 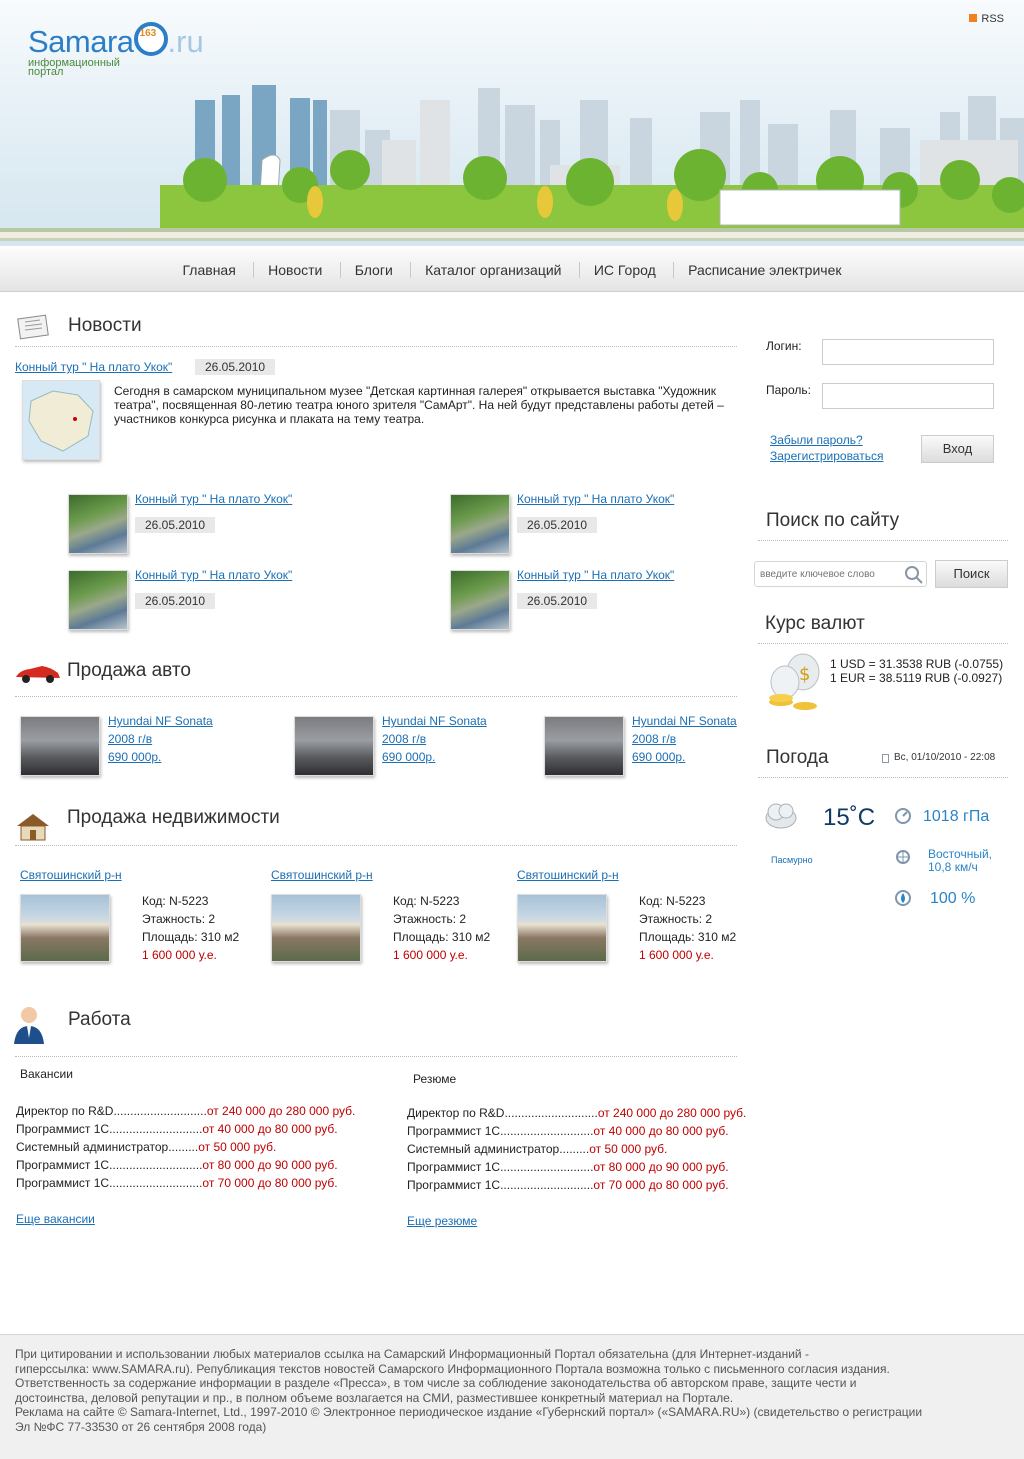 I want to click on site-logo: Samara 163 .ru информационный портал, so click(x=116, y=50).